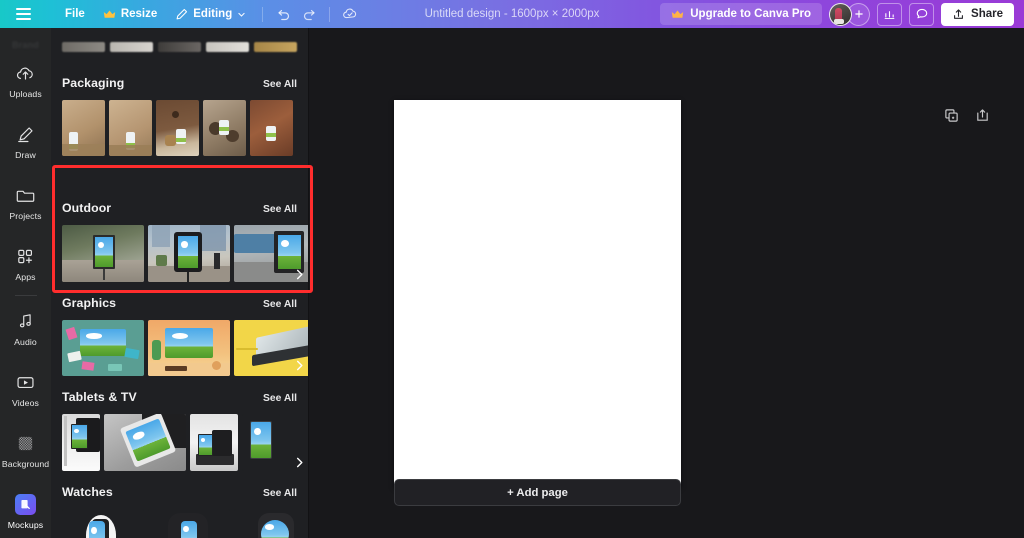  Describe the element at coordinates (280, 398) in the screenshot. I see `see-all-tablets-tv: See All` at that location.